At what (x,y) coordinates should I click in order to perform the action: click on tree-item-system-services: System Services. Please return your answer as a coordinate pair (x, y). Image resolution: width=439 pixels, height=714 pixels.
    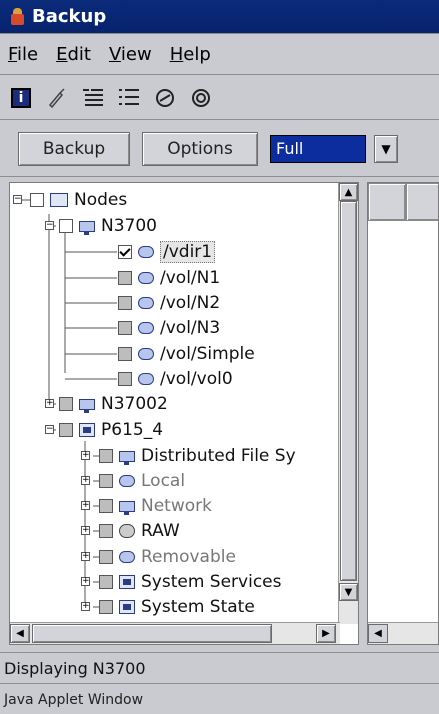
    Looking at the image, I should click on (190, 582).